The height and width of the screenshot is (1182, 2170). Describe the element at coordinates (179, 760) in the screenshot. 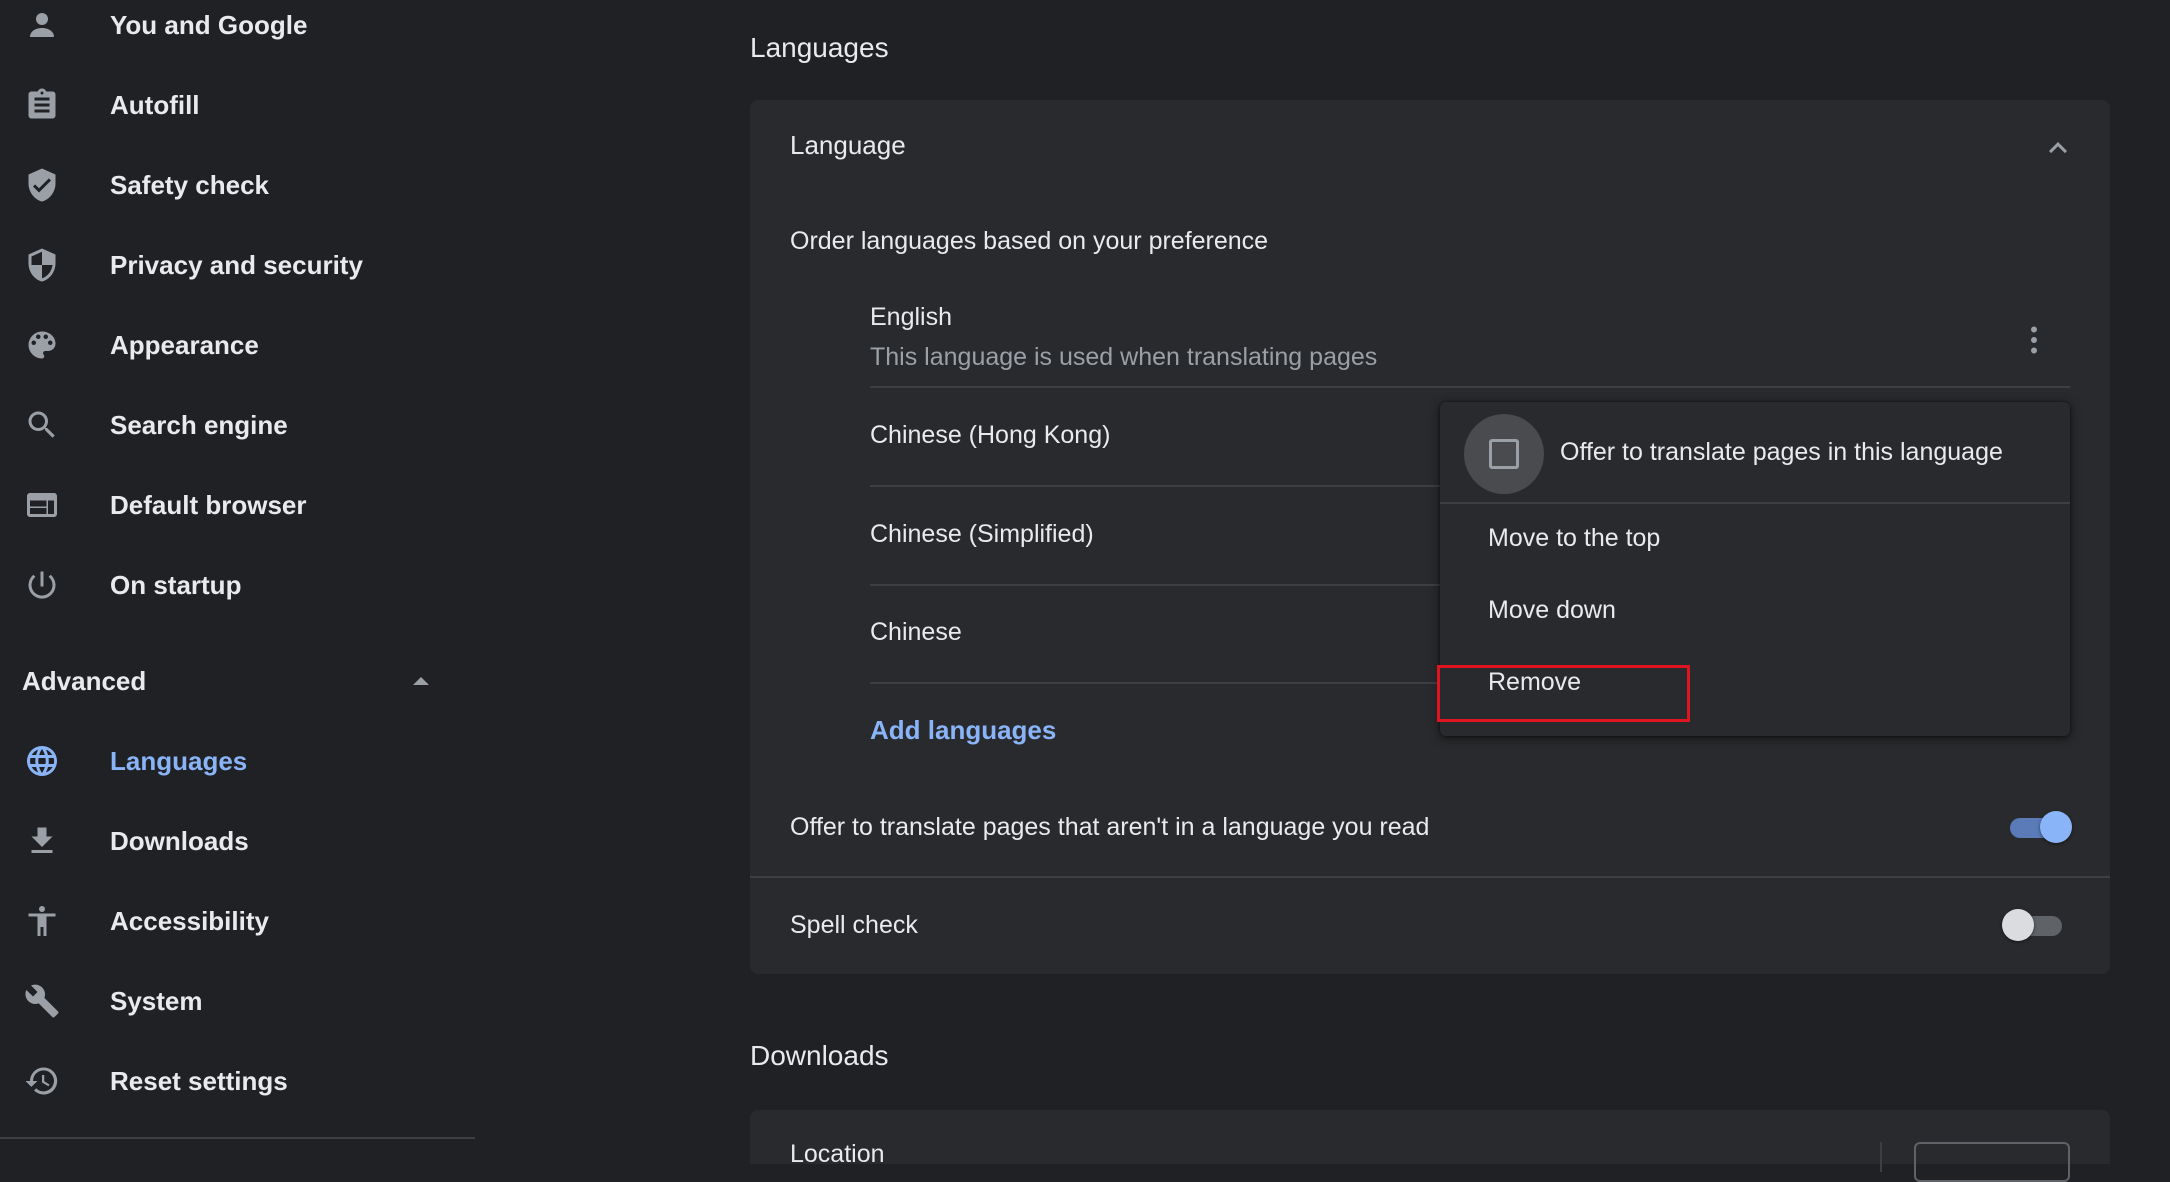

I see `sidebar-item-label: Languages` at that location.